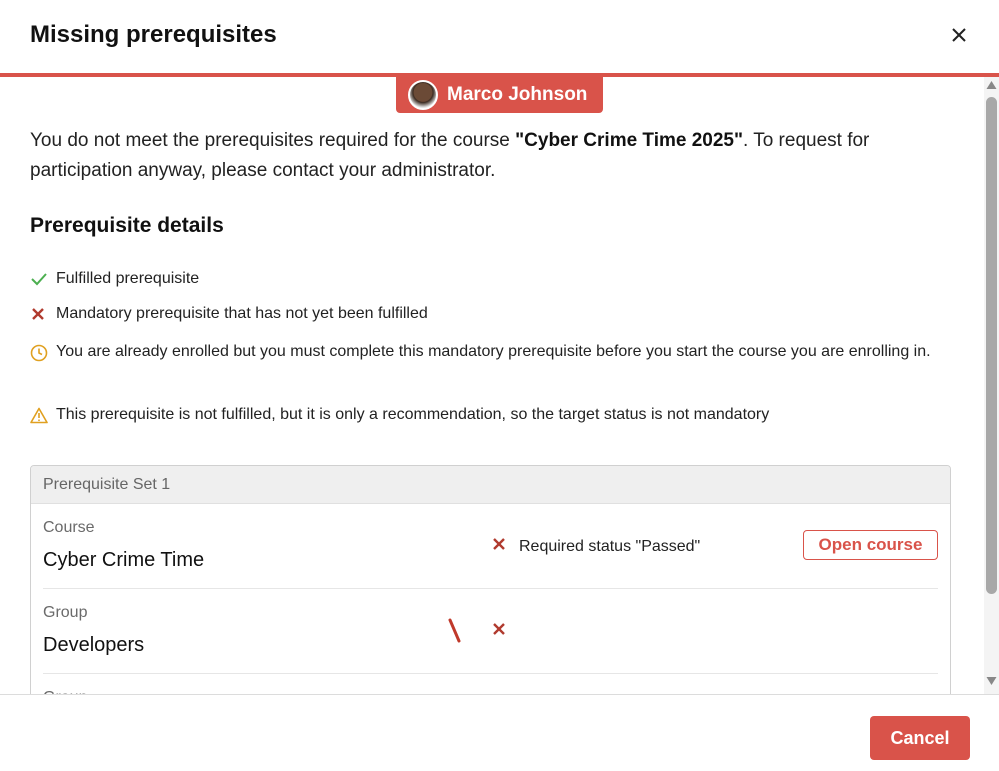 This screenshot has height=771, width=999. I want to click on user-name: Marco Johnson, so click(517, 94).